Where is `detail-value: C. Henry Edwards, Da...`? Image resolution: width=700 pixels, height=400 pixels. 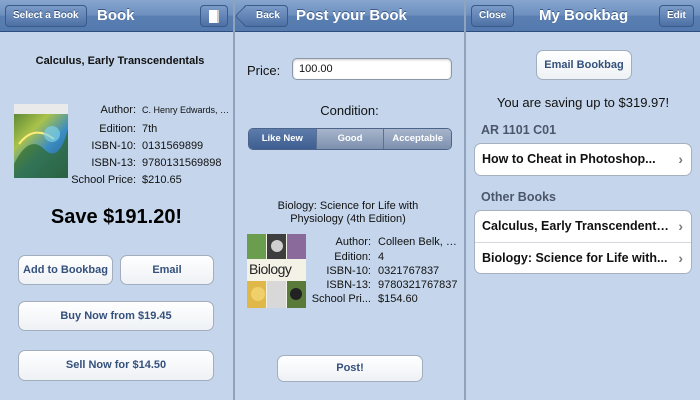 detail-value: C. Henry Edwards, Da... is located at coordinates (186, 110).